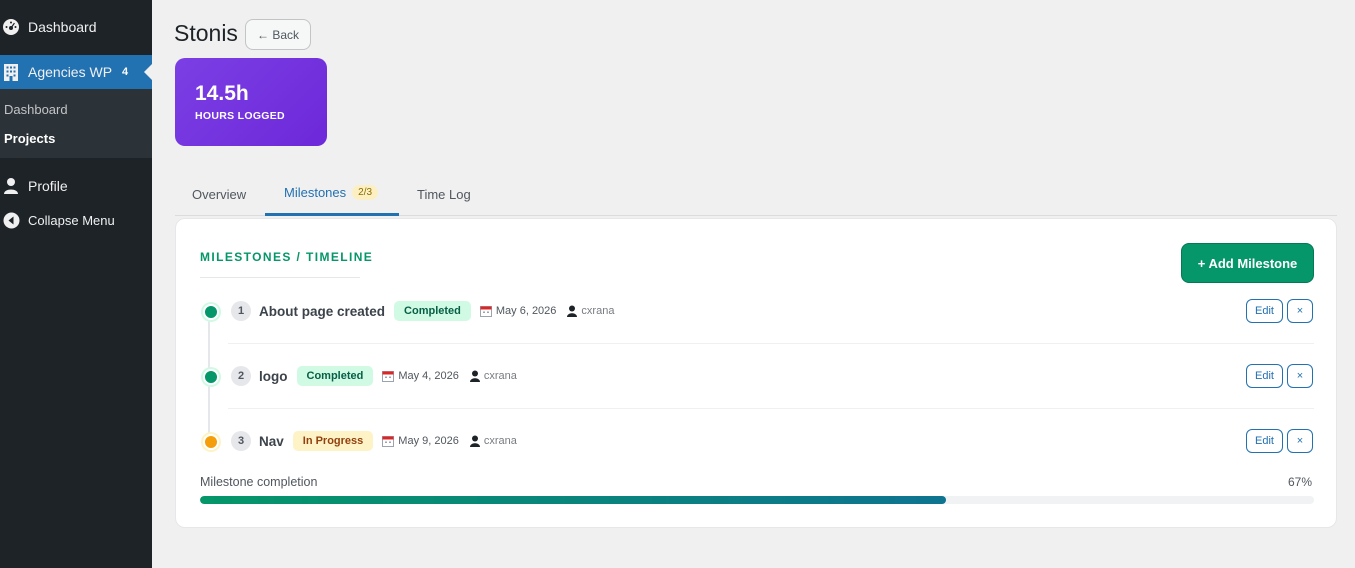  What do you see at coordinates (70, 72) in the screenshot?
I see `menu-item-agencies-label: Agencies WP` at bounding box center [70, 72].